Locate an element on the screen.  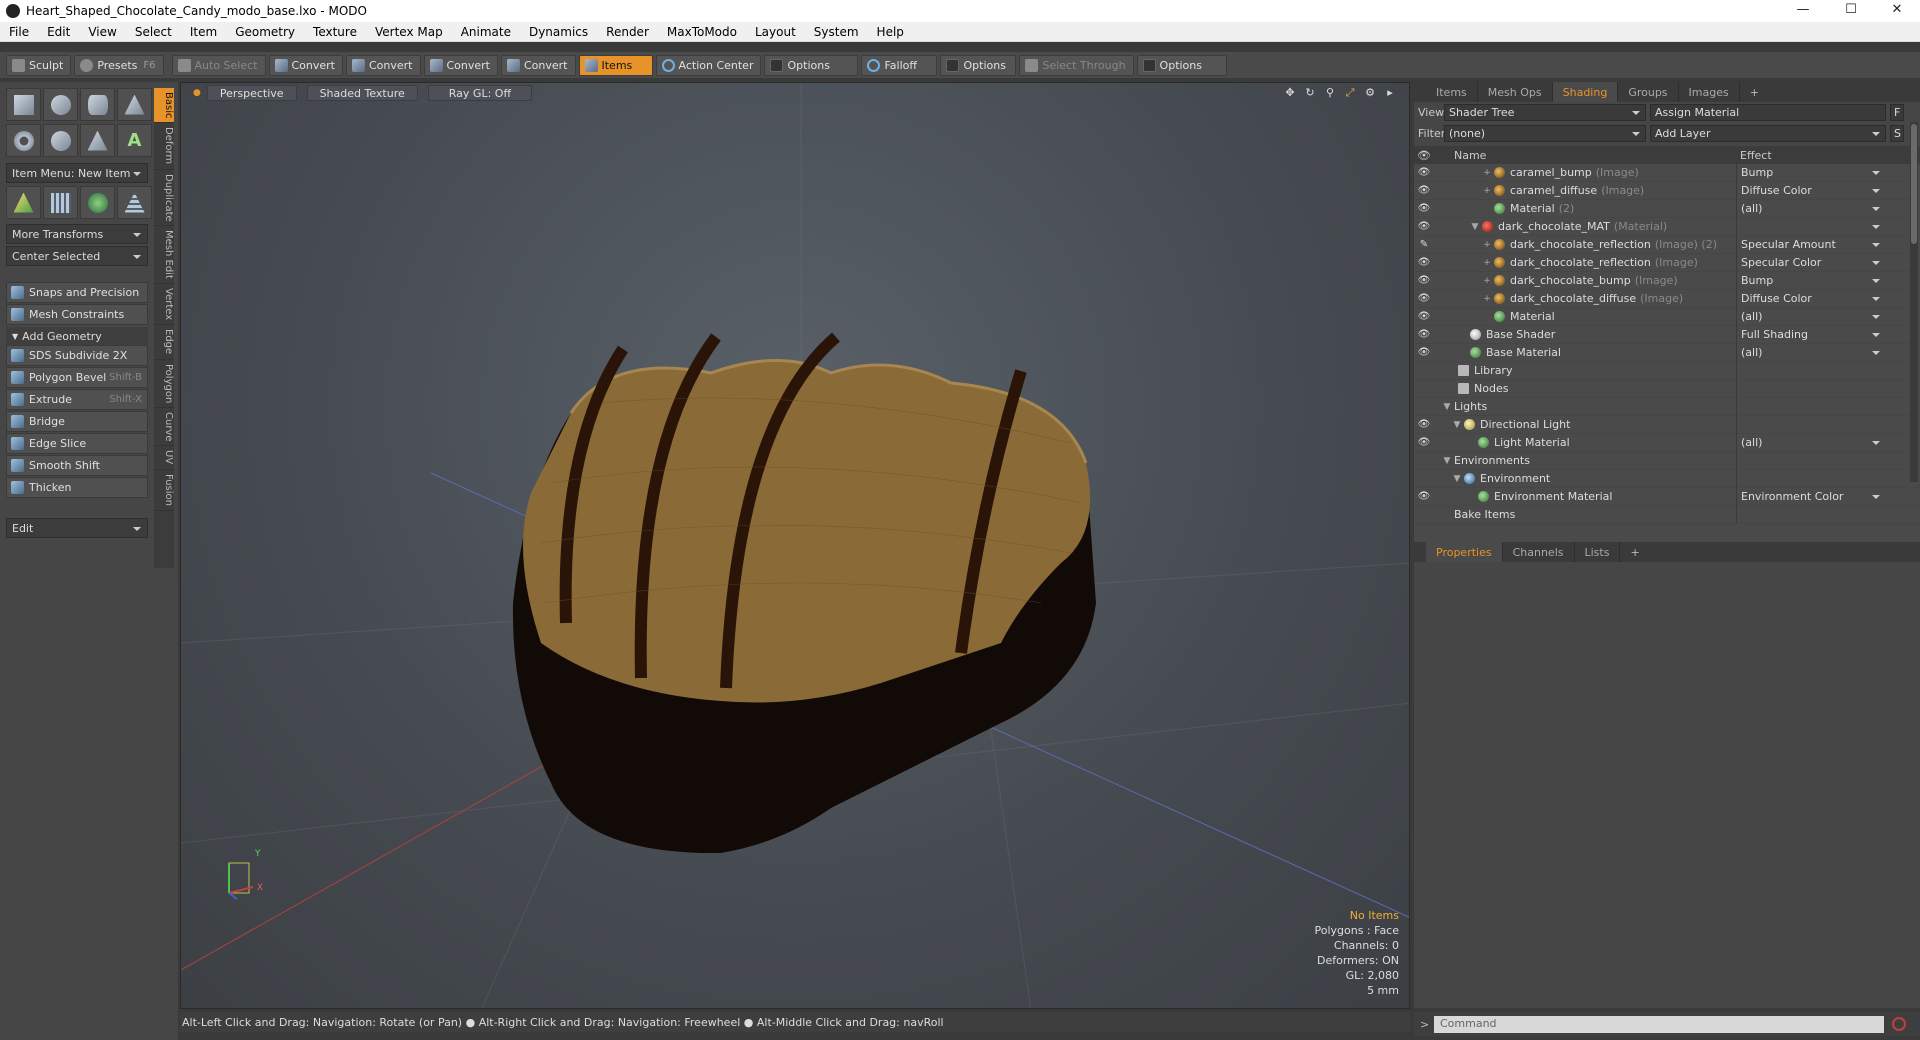
menu-geometry: Geometry is located at coordinates (265, 32).